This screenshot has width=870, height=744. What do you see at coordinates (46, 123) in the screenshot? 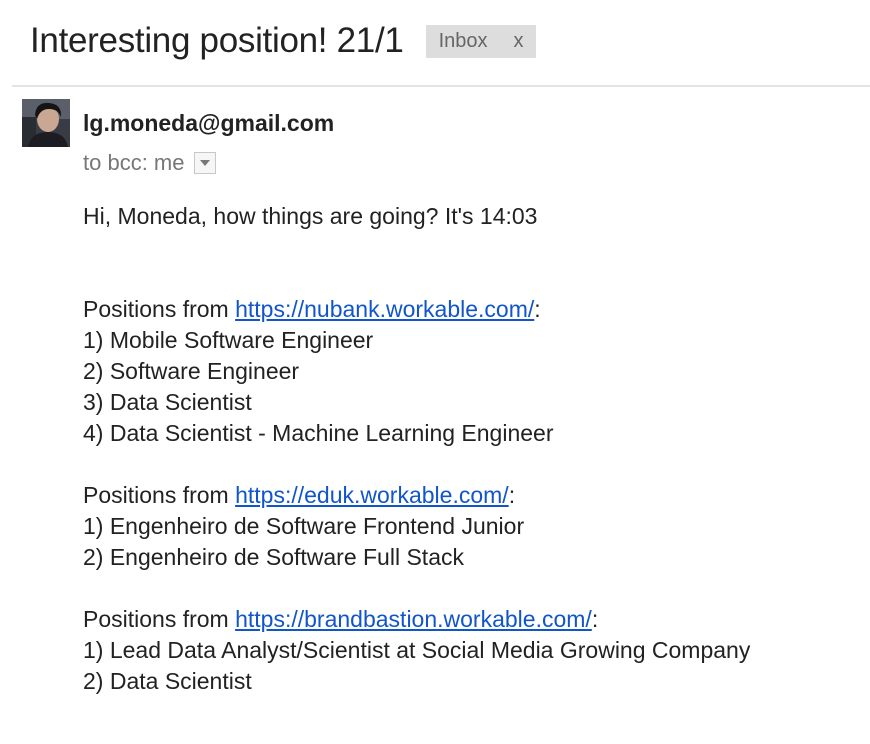
I see `avatar` at bounding box center [46, 123].